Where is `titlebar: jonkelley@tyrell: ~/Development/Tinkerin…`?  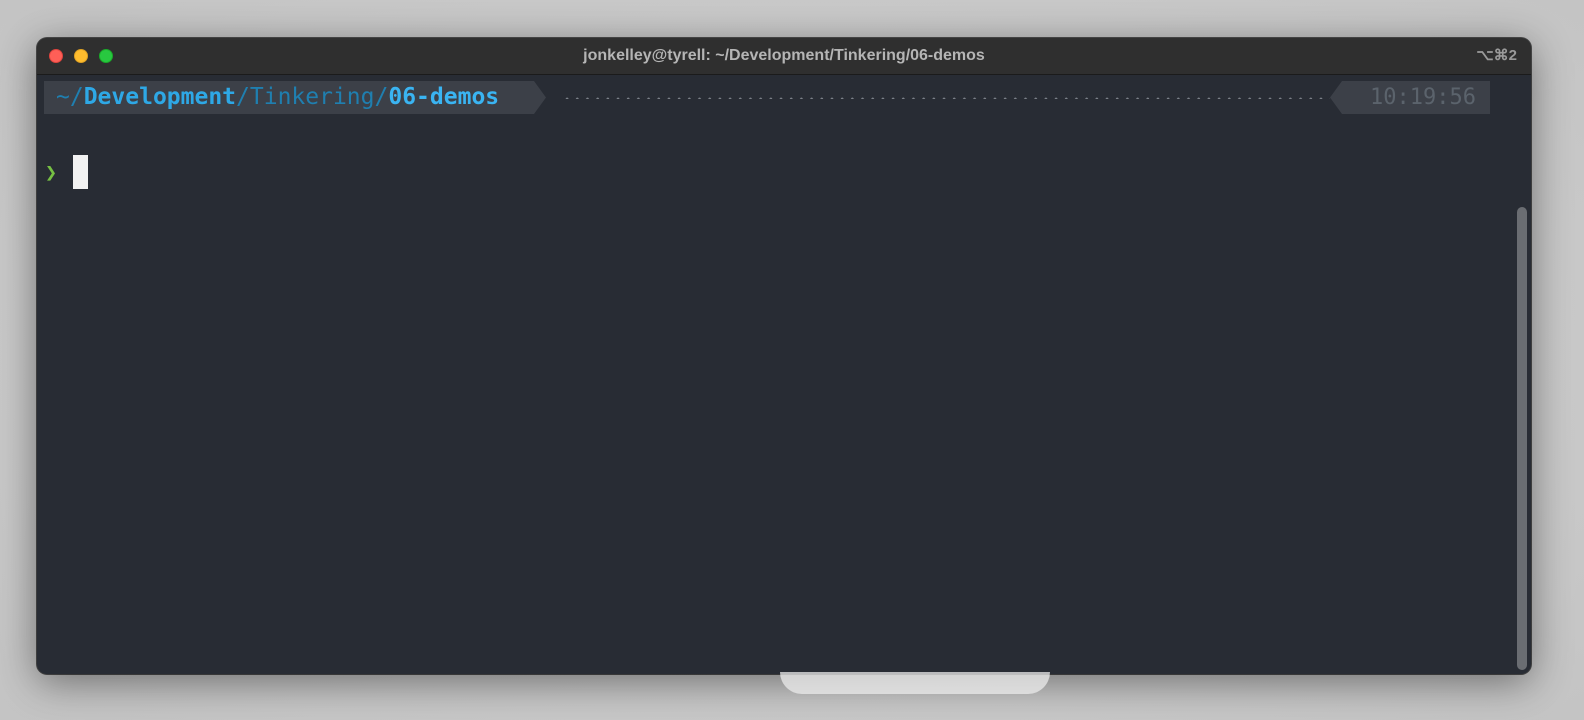 titlebar: jonkelley@tyrell: ~/Development/Tinkerin… is located at coordinates (784, 56).